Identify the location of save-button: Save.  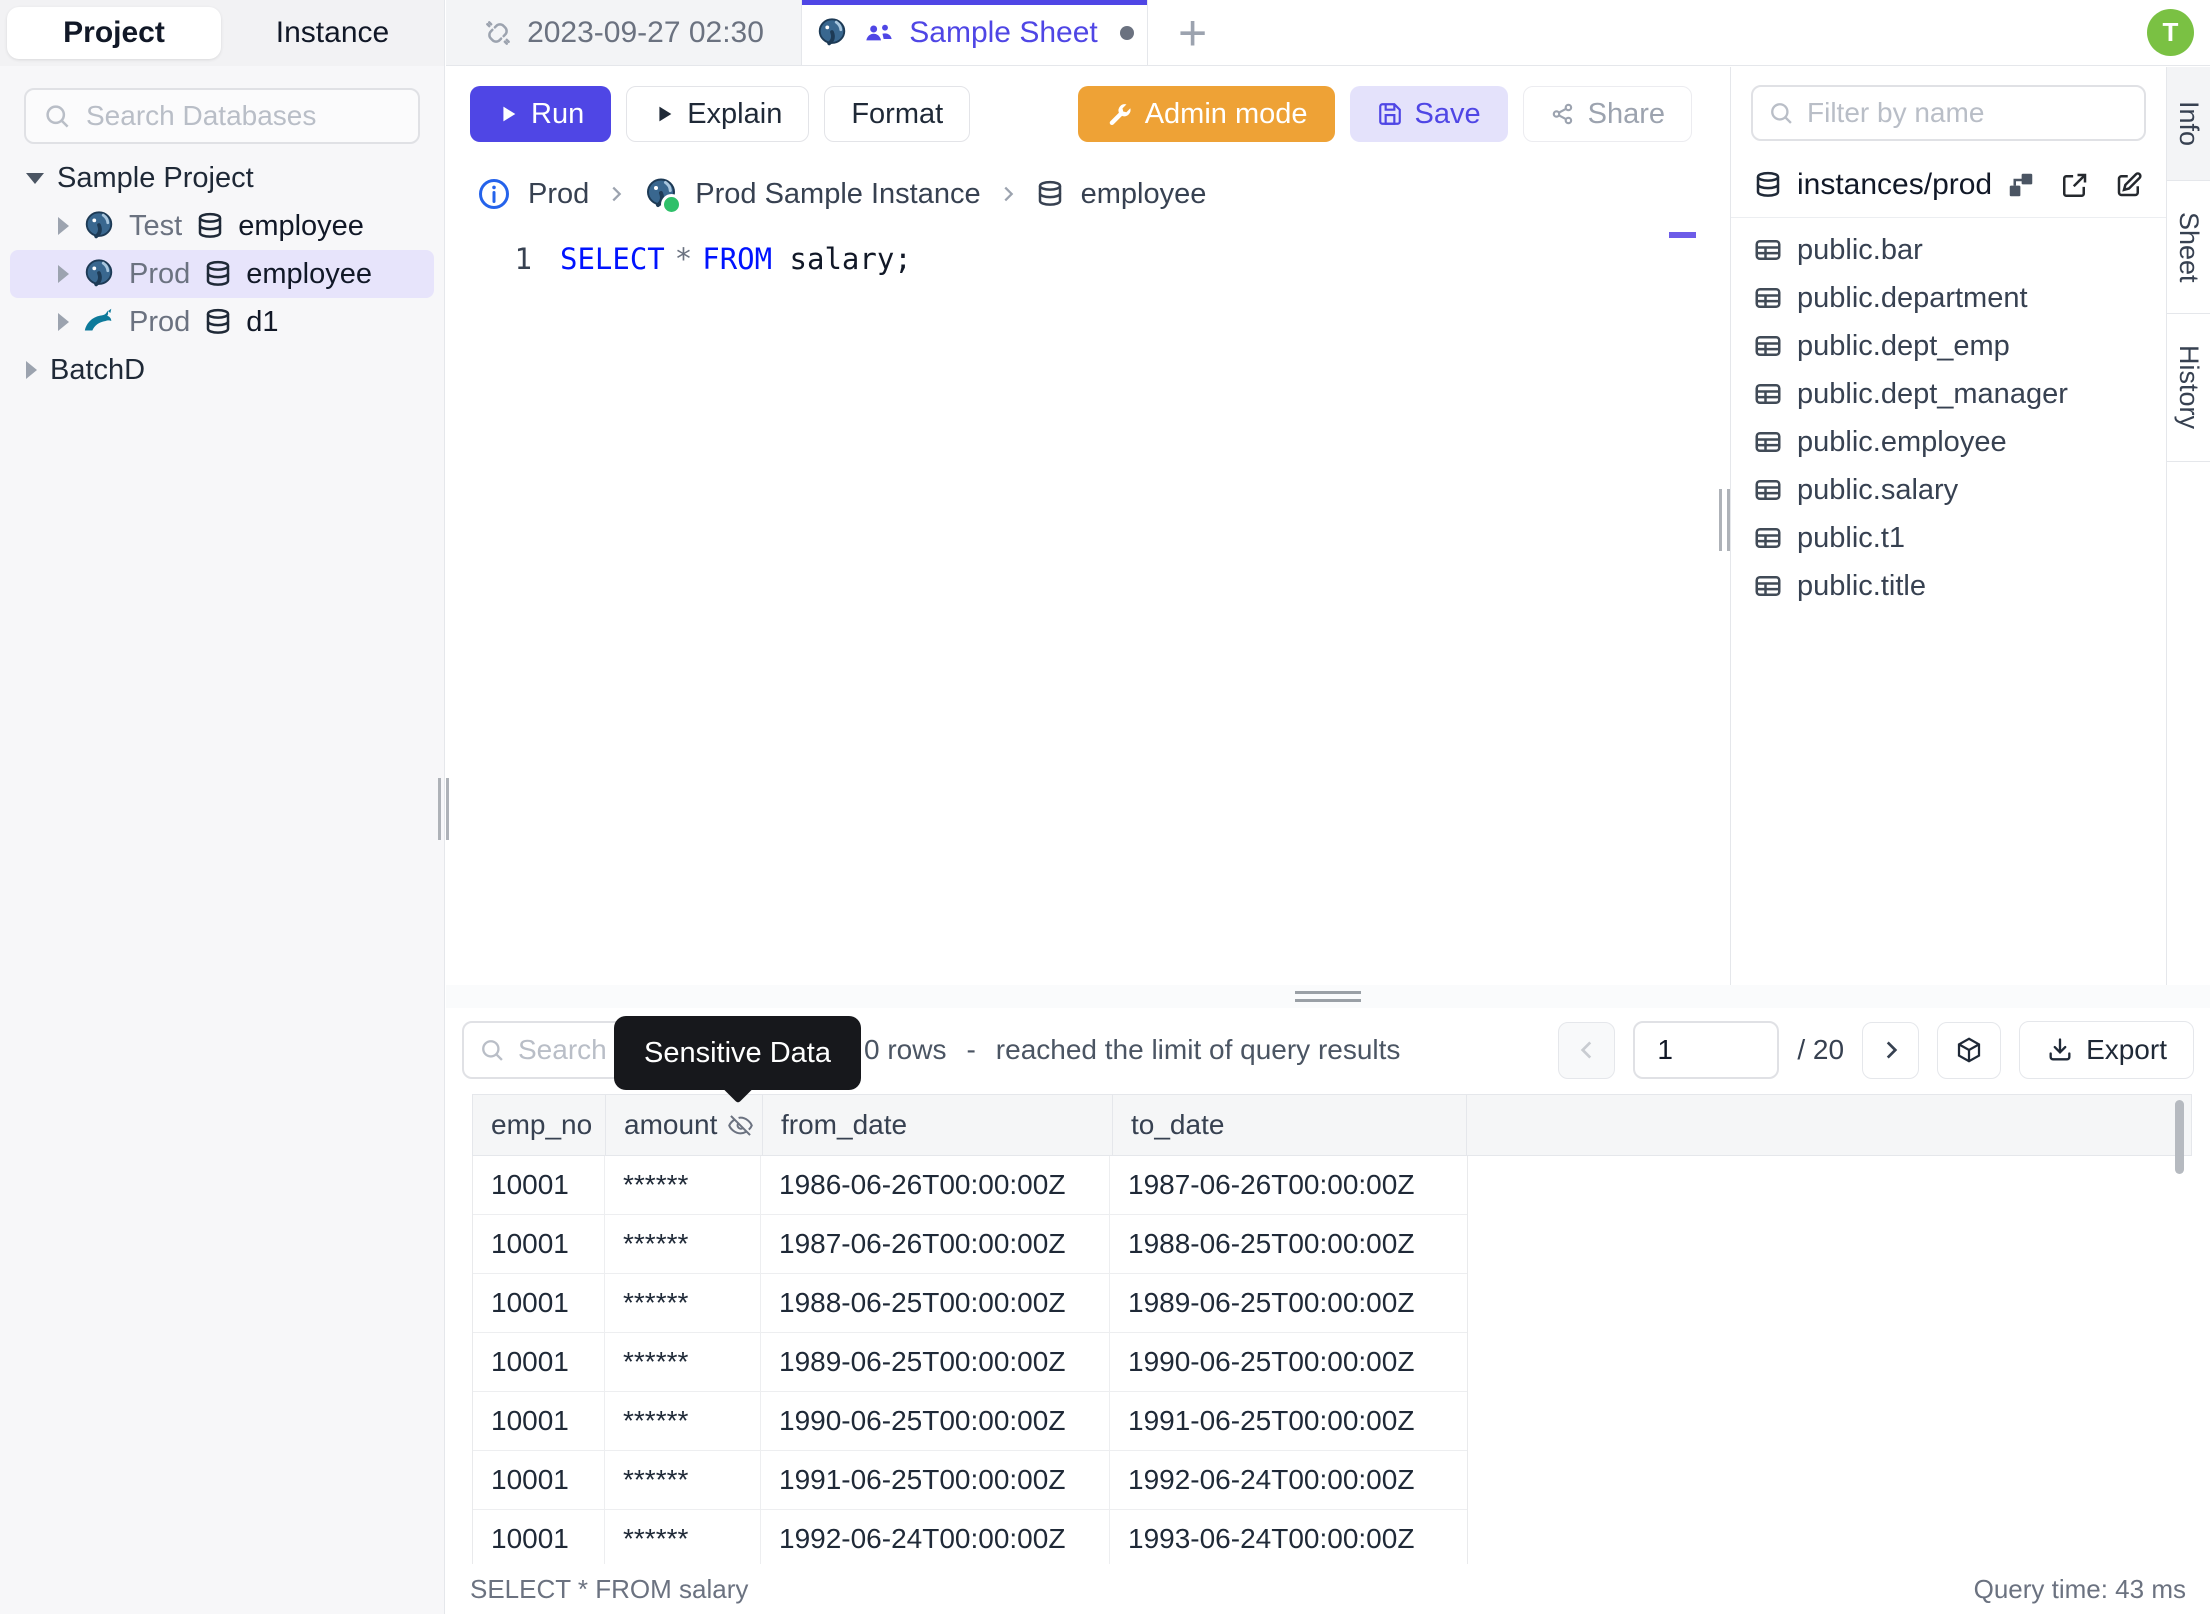
(1428, 114).